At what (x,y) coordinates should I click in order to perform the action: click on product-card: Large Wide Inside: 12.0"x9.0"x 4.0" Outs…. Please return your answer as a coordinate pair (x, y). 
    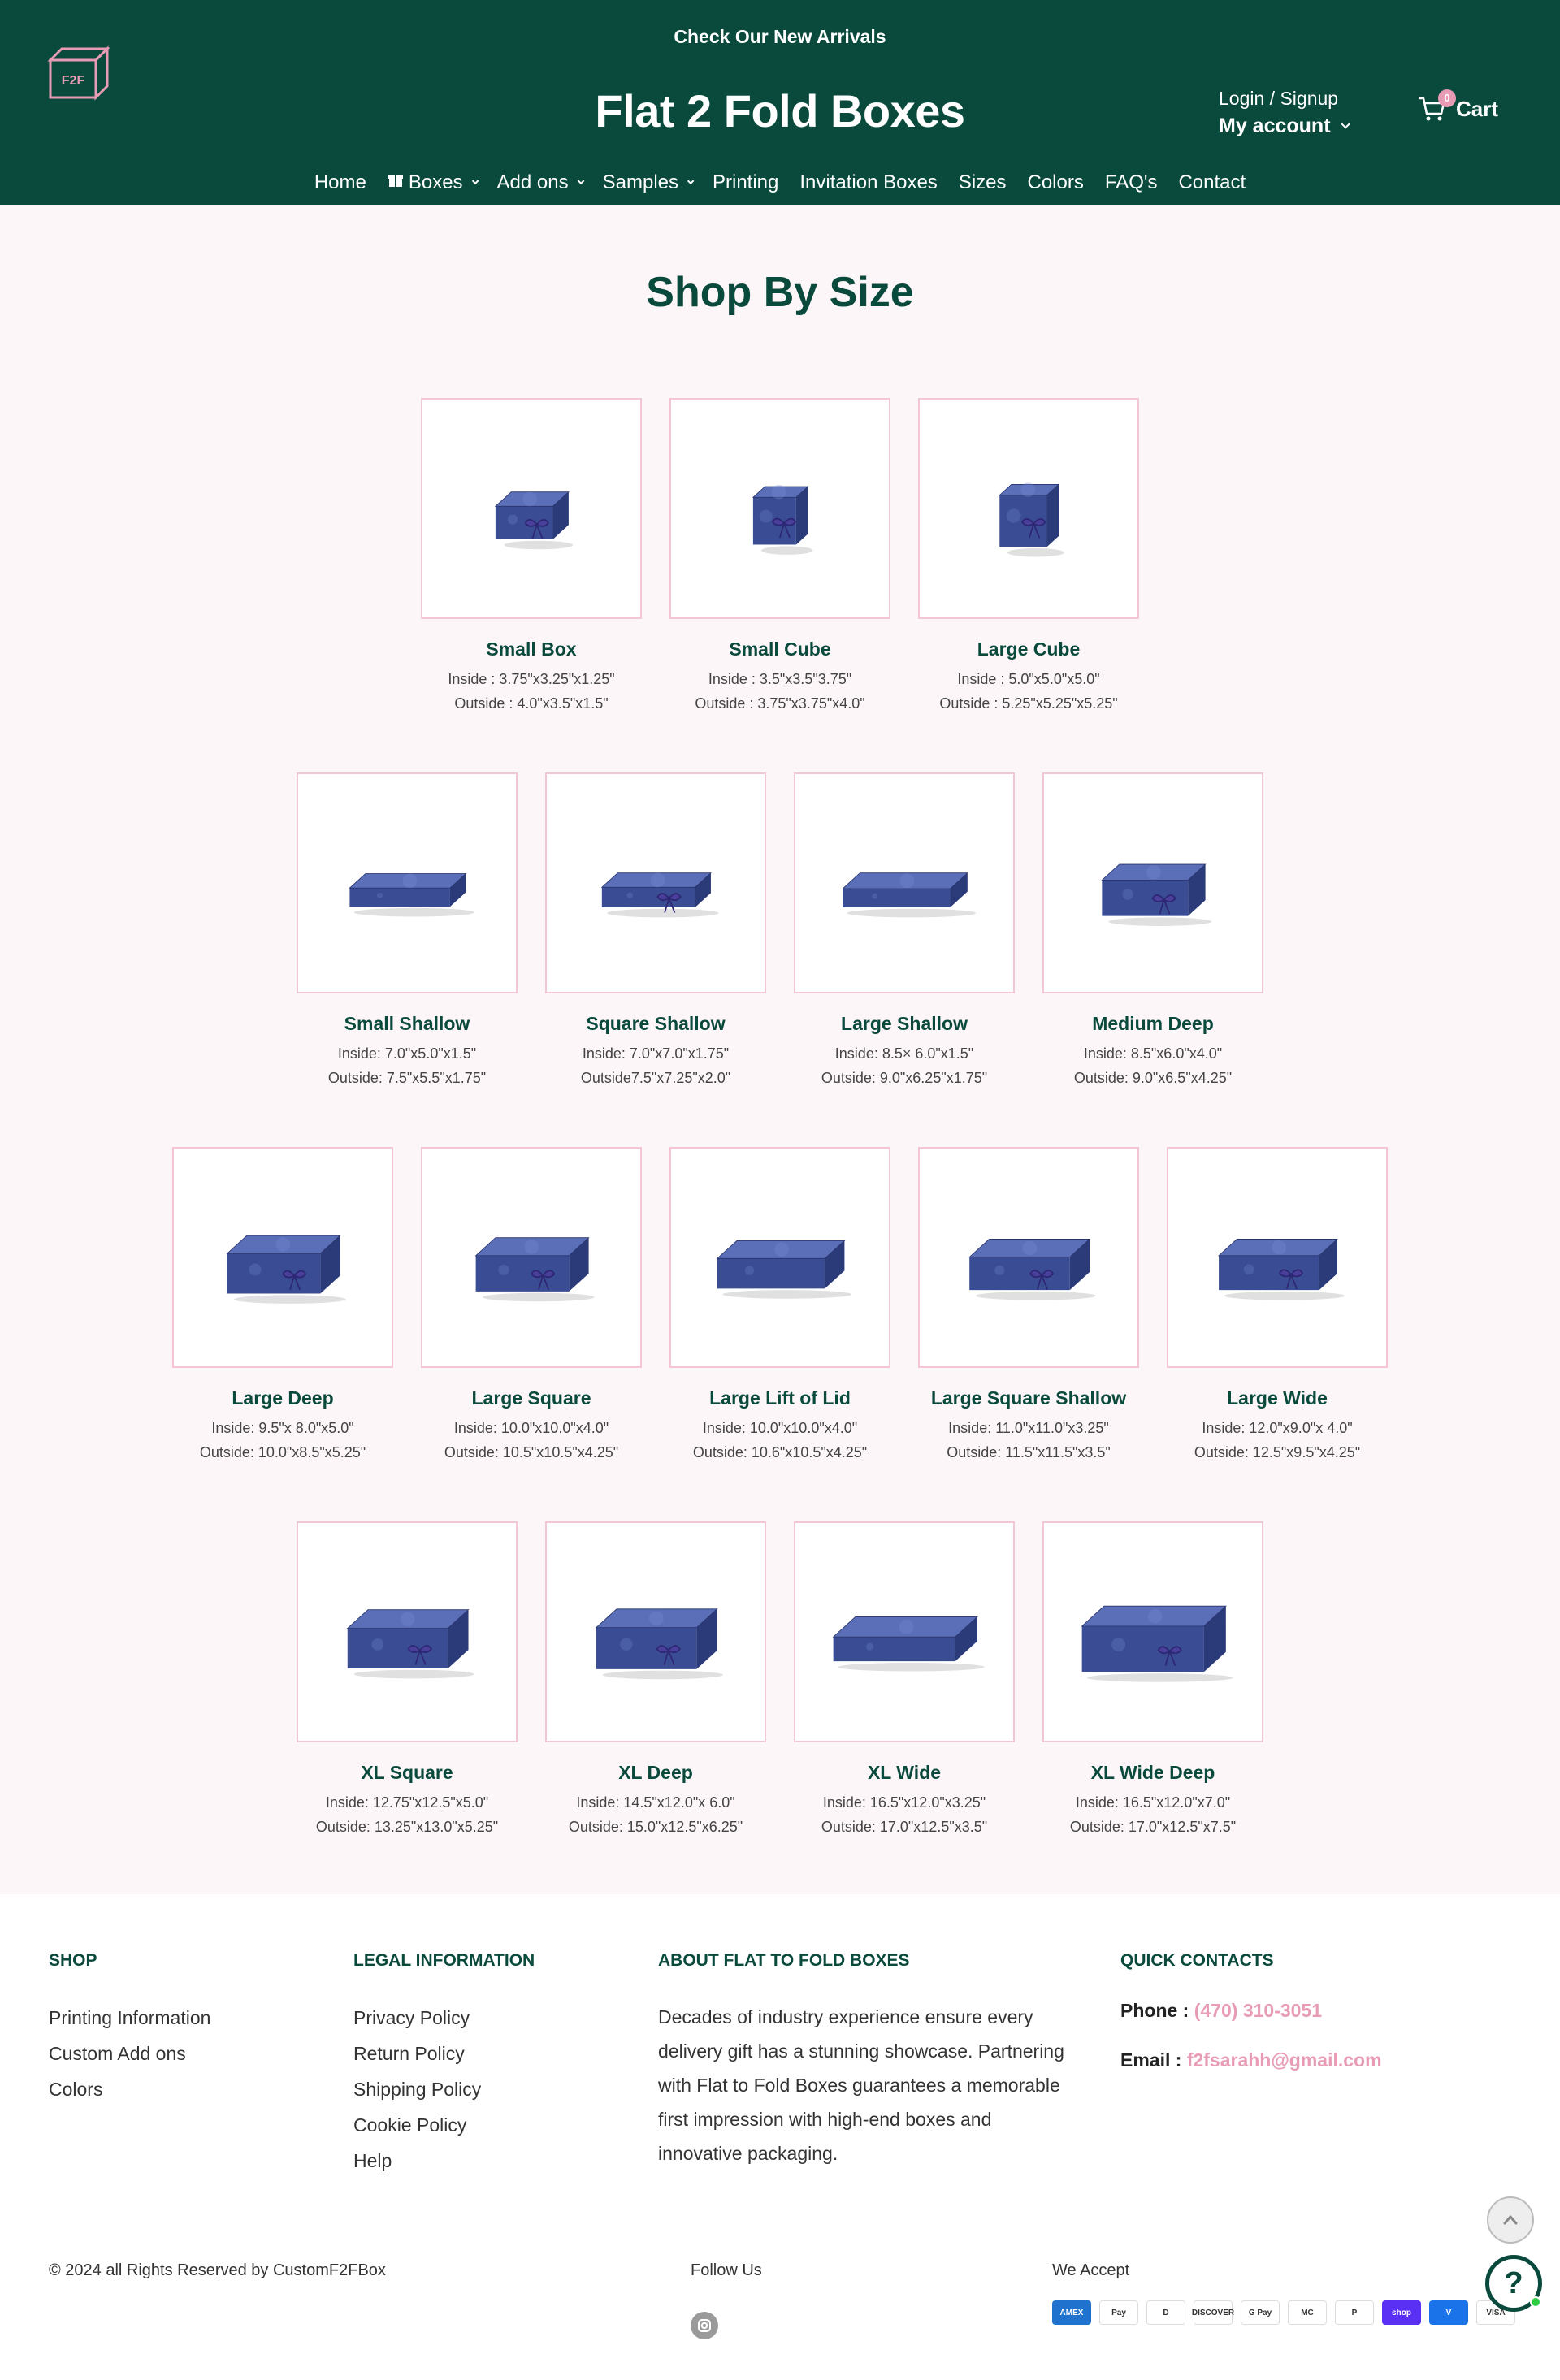
    Looking at the image, I should click on (1277, 1306).